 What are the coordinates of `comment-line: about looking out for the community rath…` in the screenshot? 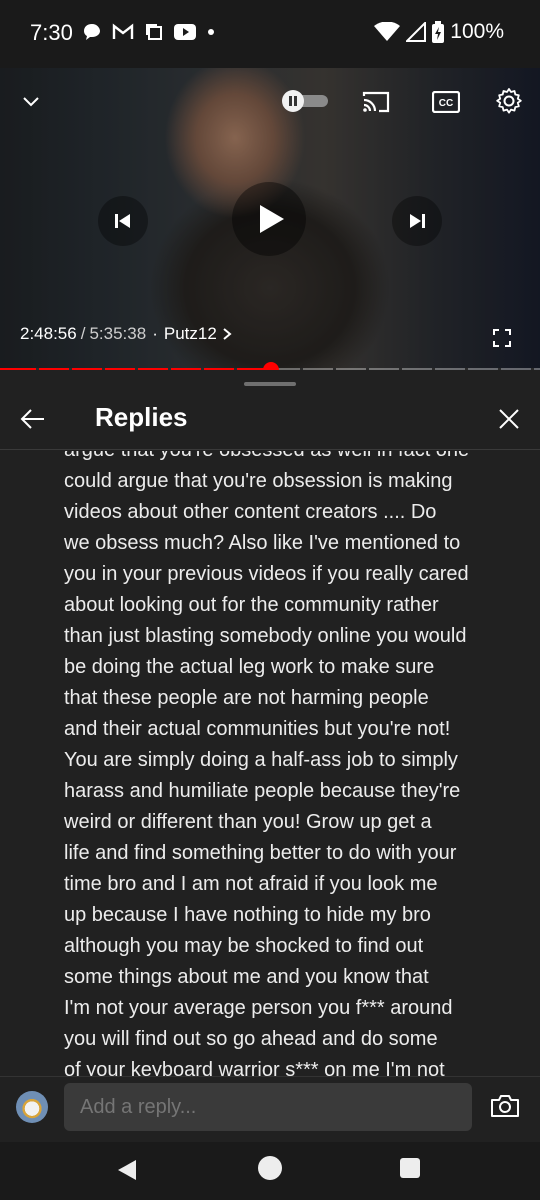 It's located at (251, 605).